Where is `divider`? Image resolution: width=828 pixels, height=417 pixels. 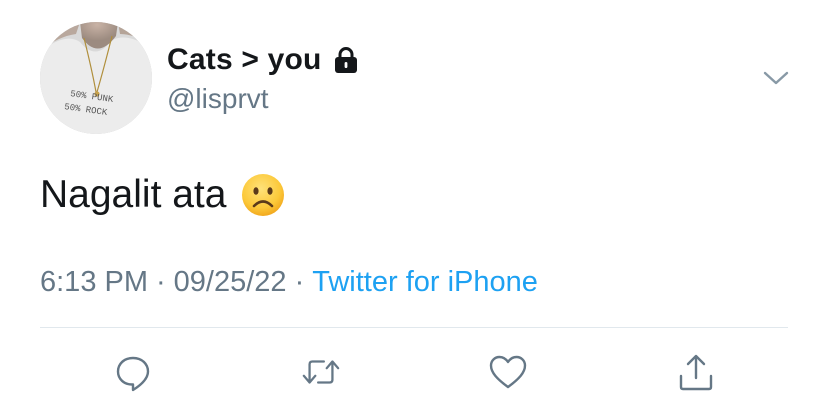 divider is located at coordinates (414, 327).